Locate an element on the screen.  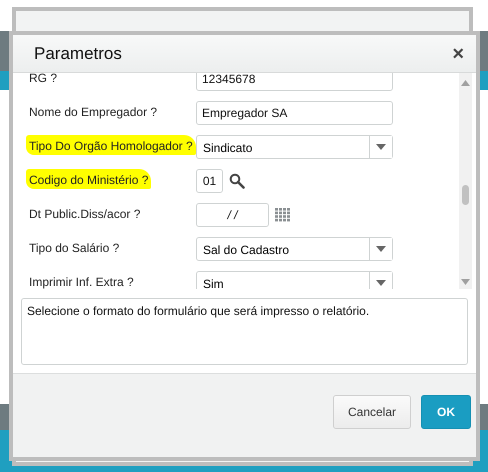
select-field: Sindicato is located at coordinates (294, 147).